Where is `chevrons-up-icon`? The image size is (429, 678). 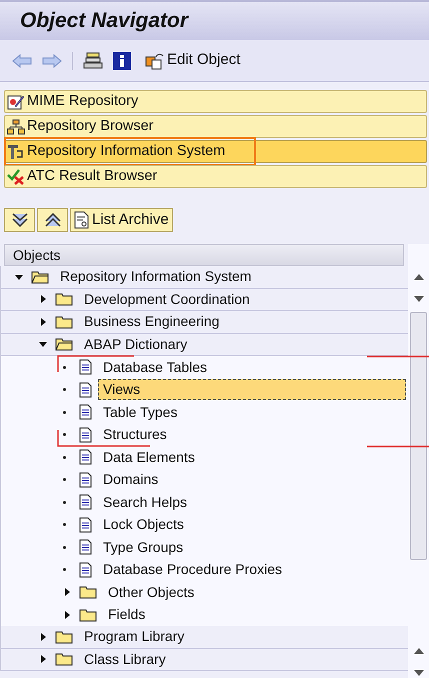
chevrons-up-icon is located at coordinates (52, 220).